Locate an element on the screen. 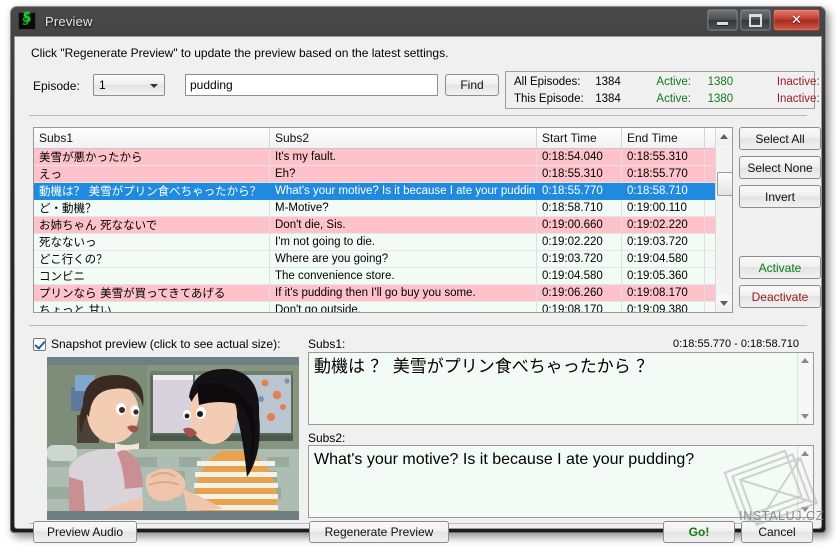 The width and height of the screenshot is (836, 545). cell-subs2: Where are you going? is located at coordinates (403, 259).